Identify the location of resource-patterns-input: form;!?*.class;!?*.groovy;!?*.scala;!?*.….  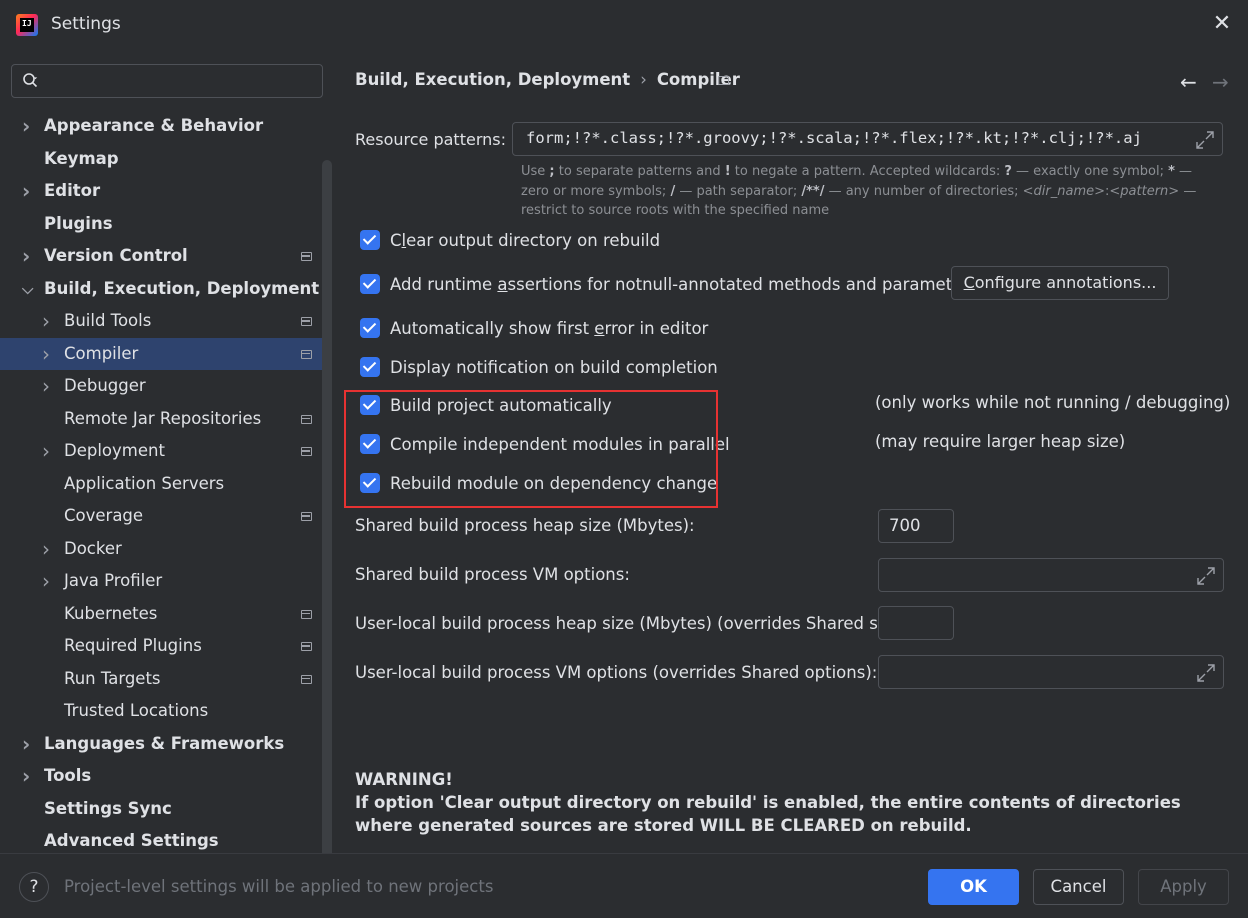
(867, 139).